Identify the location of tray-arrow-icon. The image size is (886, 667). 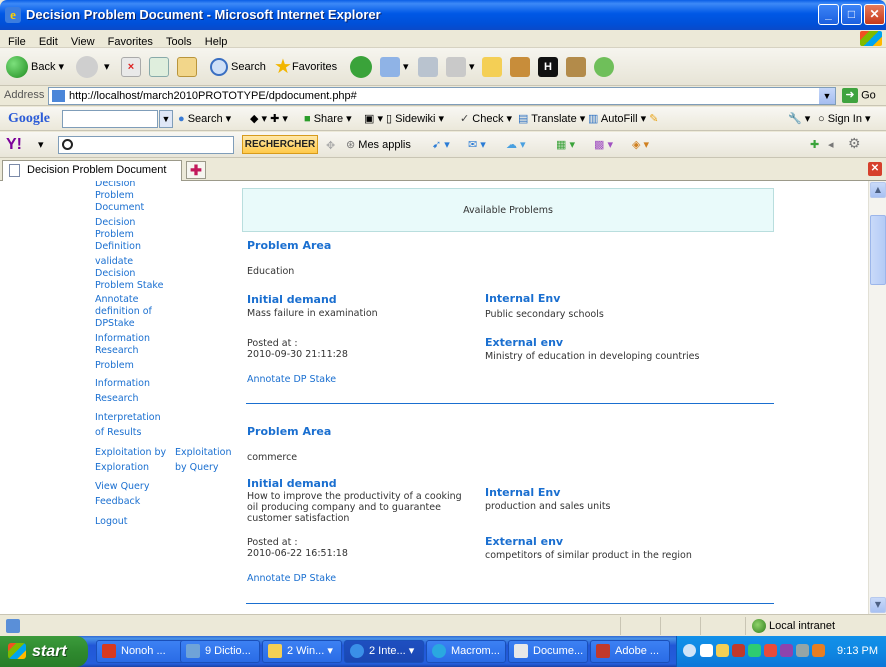
(689, 650).